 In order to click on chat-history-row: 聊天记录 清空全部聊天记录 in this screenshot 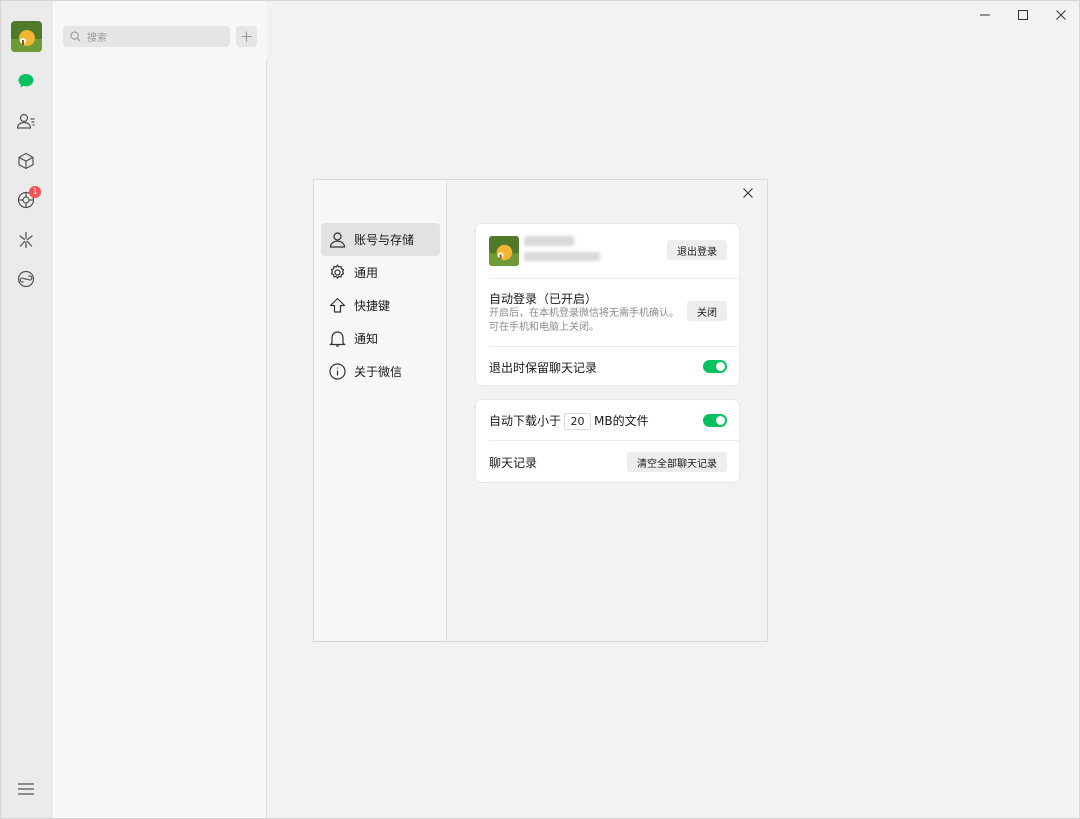, I will do `click(607, 462)`.